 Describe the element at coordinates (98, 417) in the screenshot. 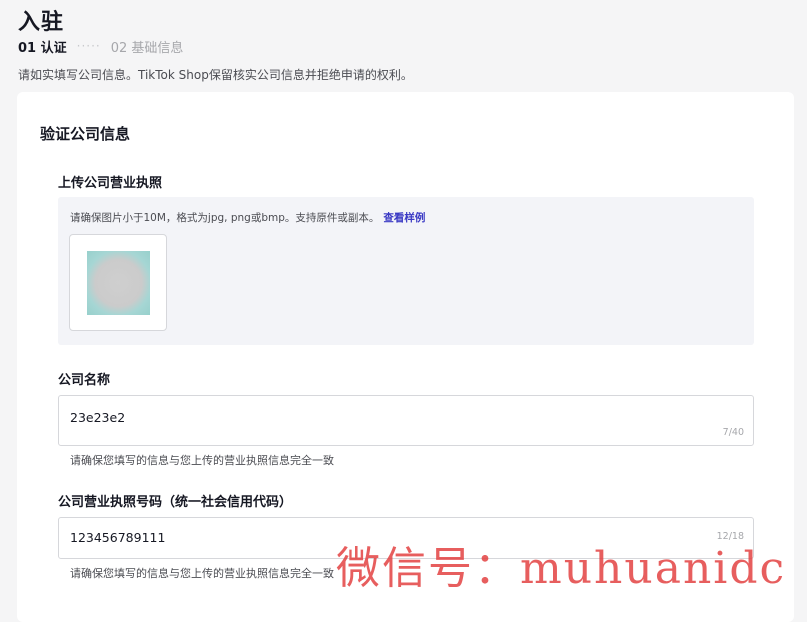

I see `company-name-value: 23e23e2` at that location.